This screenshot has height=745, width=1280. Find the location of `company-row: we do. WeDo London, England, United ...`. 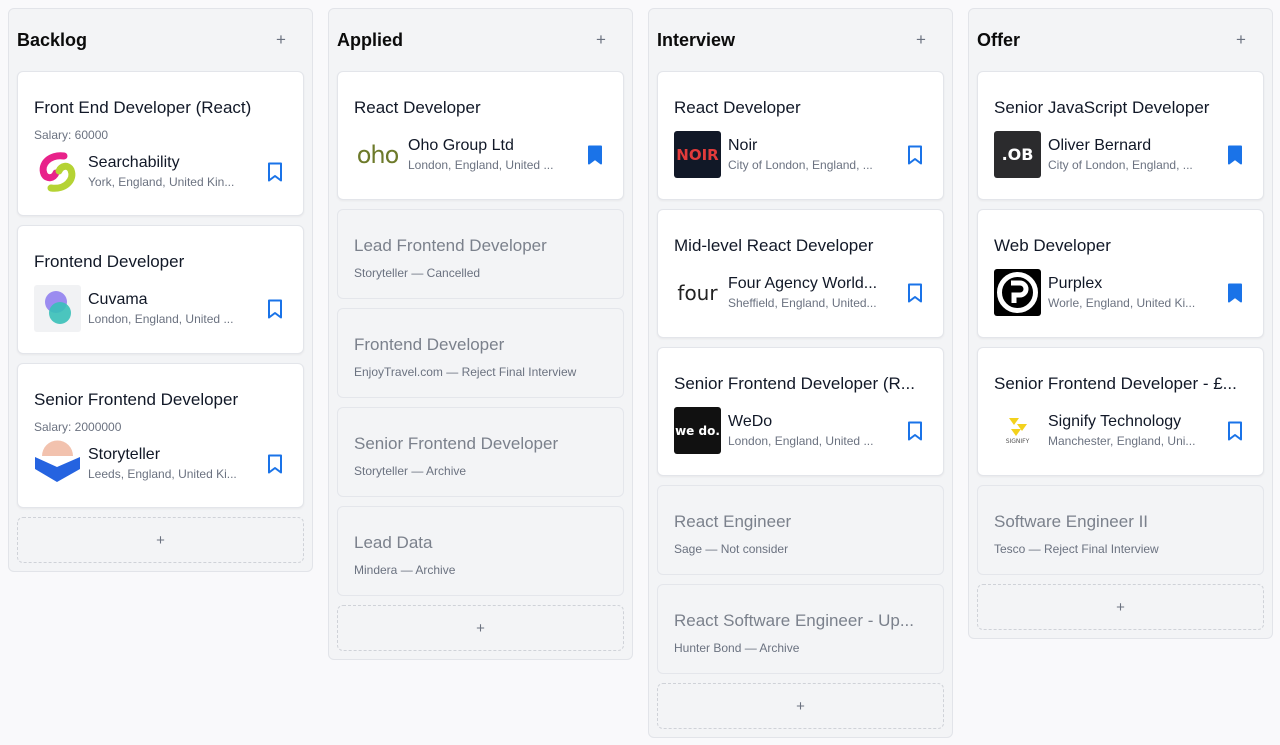

company-row: we do. WeDo London, England, United ... is located at coordinates (800, 438).